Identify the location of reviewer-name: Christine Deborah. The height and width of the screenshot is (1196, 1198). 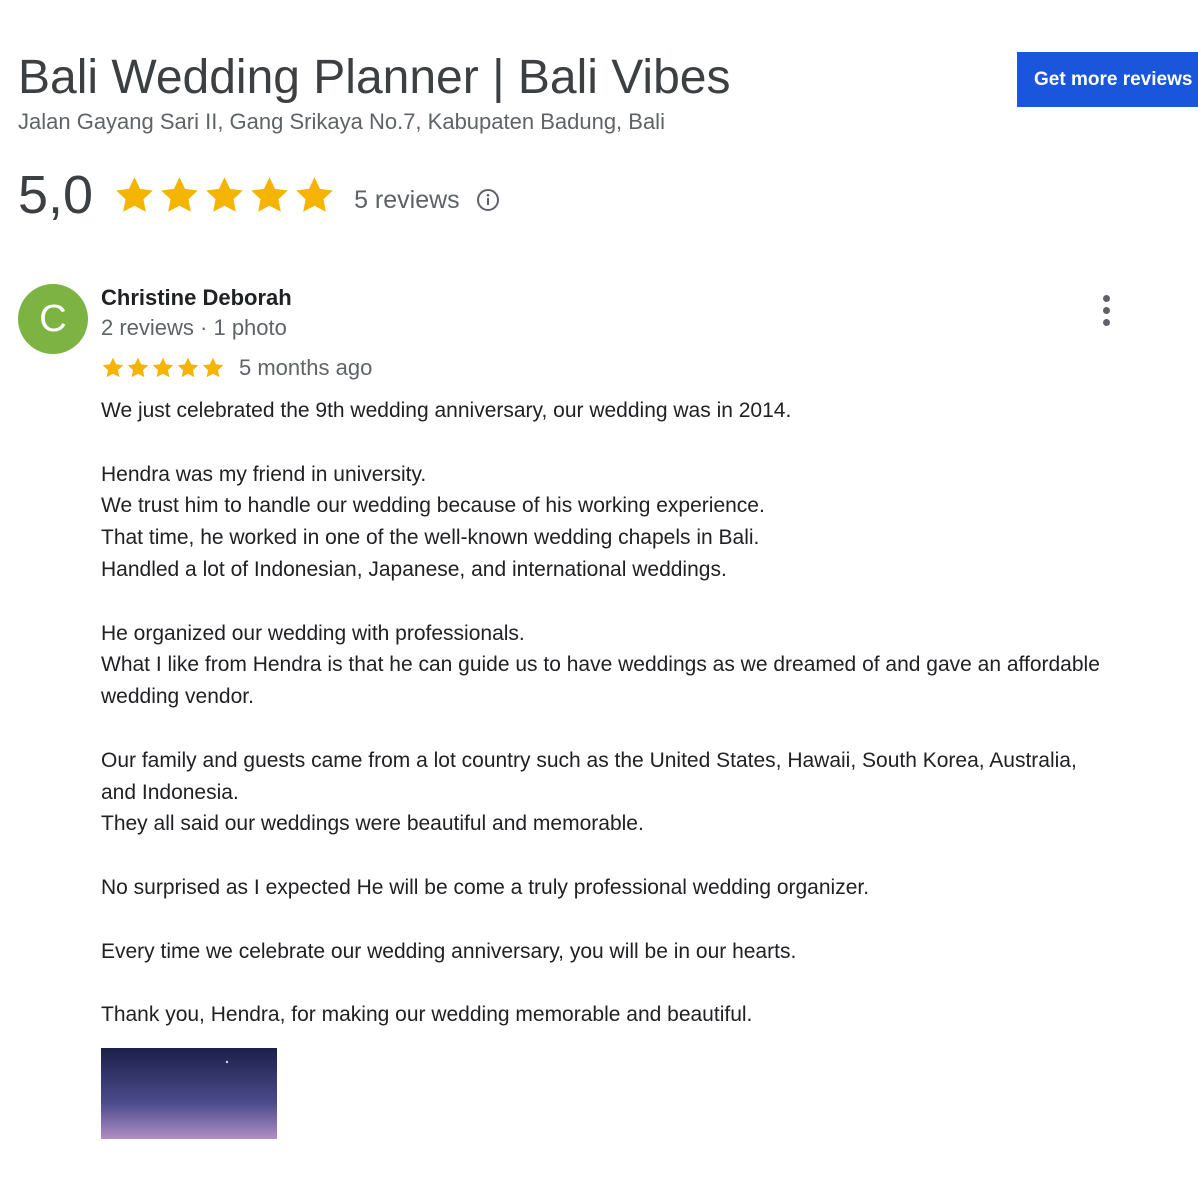
(196, 298).